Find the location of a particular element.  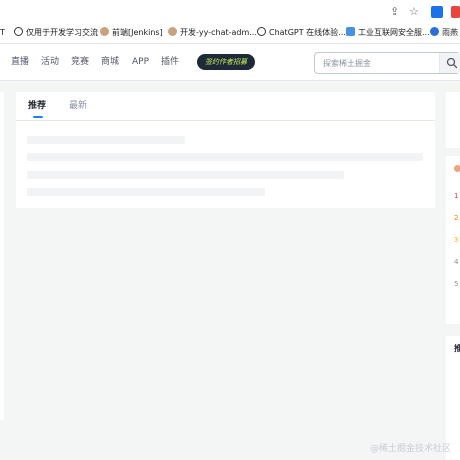

bookmark-item: 前端[Jenkins] is located at coordinates (131, 33).